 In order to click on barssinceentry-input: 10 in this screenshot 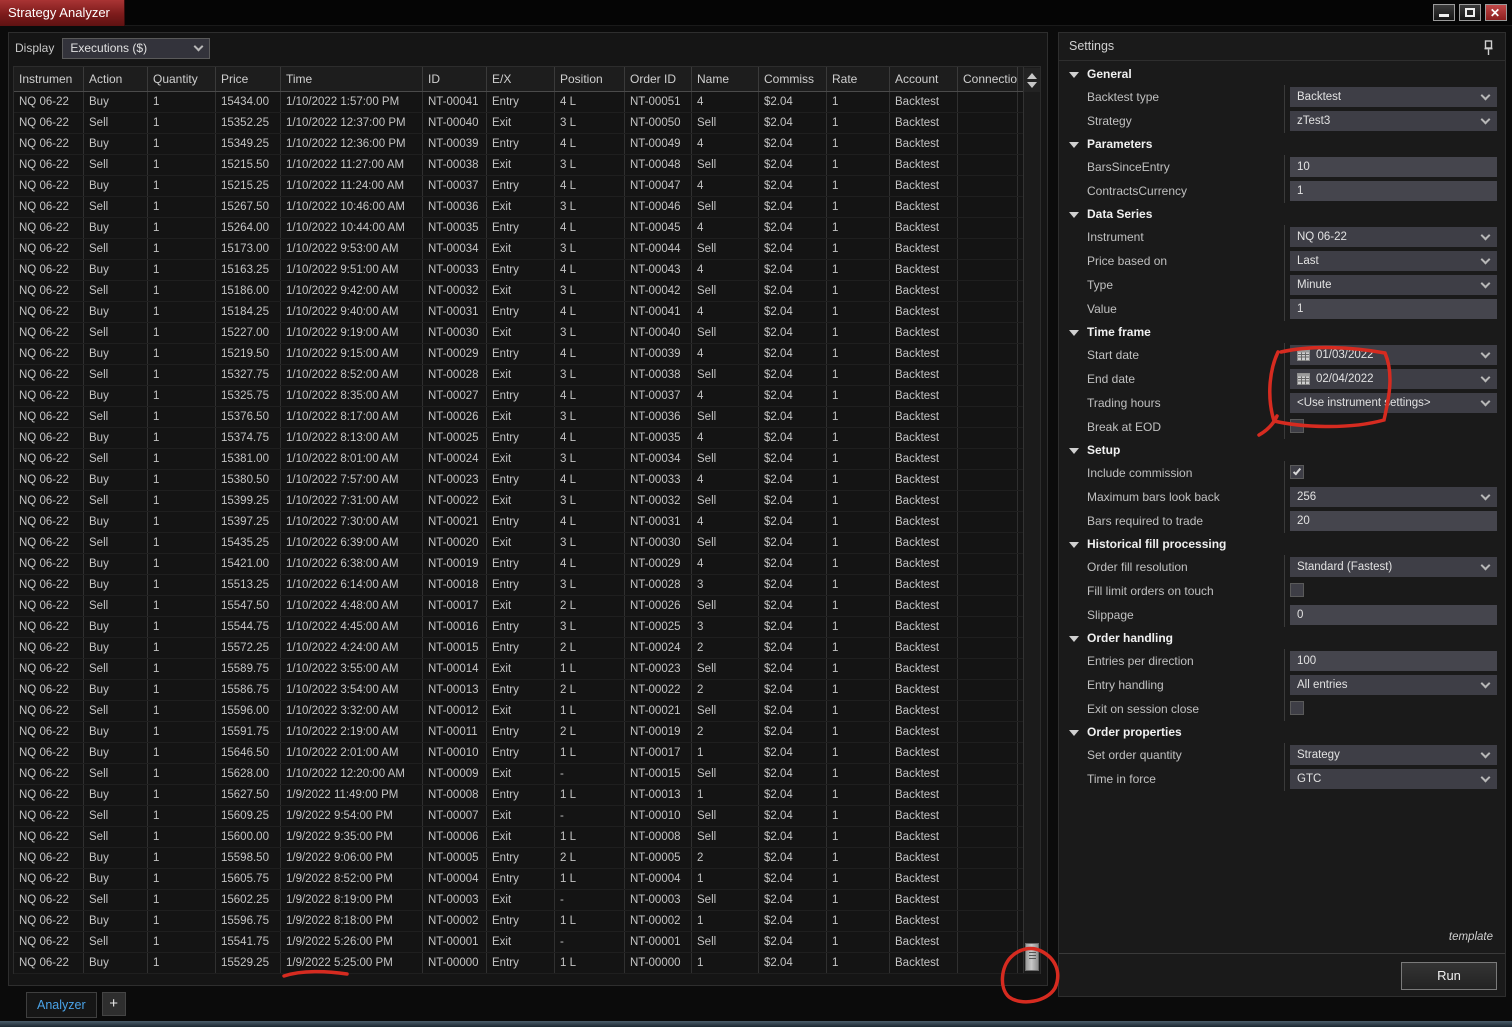, I will do `click(1393, 167)`.